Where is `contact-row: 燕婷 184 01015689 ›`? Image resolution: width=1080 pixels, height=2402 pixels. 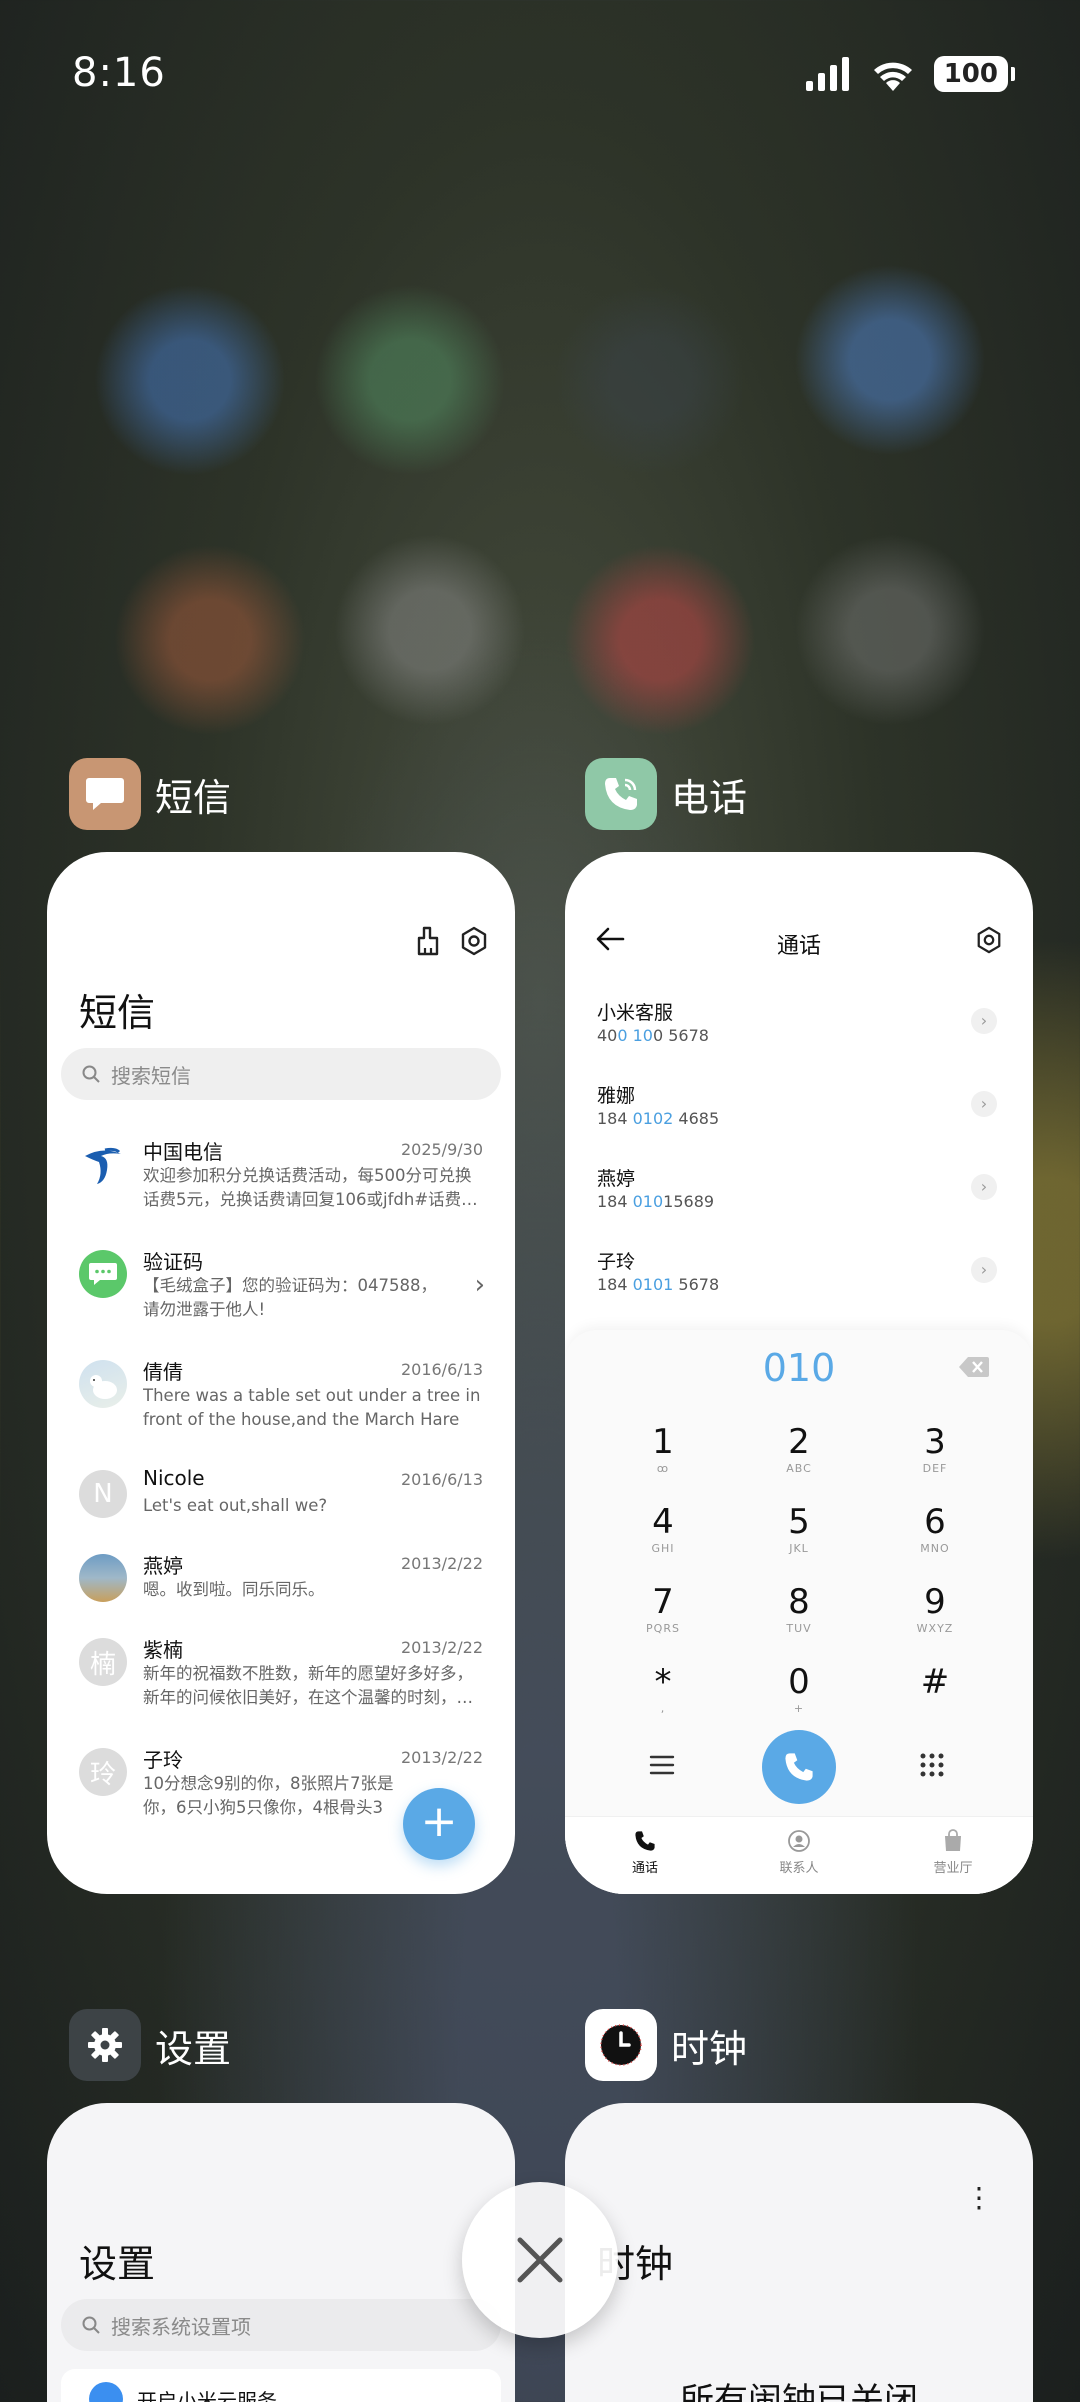
contact-row: 燕婷 184 01015689 › is located at coordinates (799, 1199).